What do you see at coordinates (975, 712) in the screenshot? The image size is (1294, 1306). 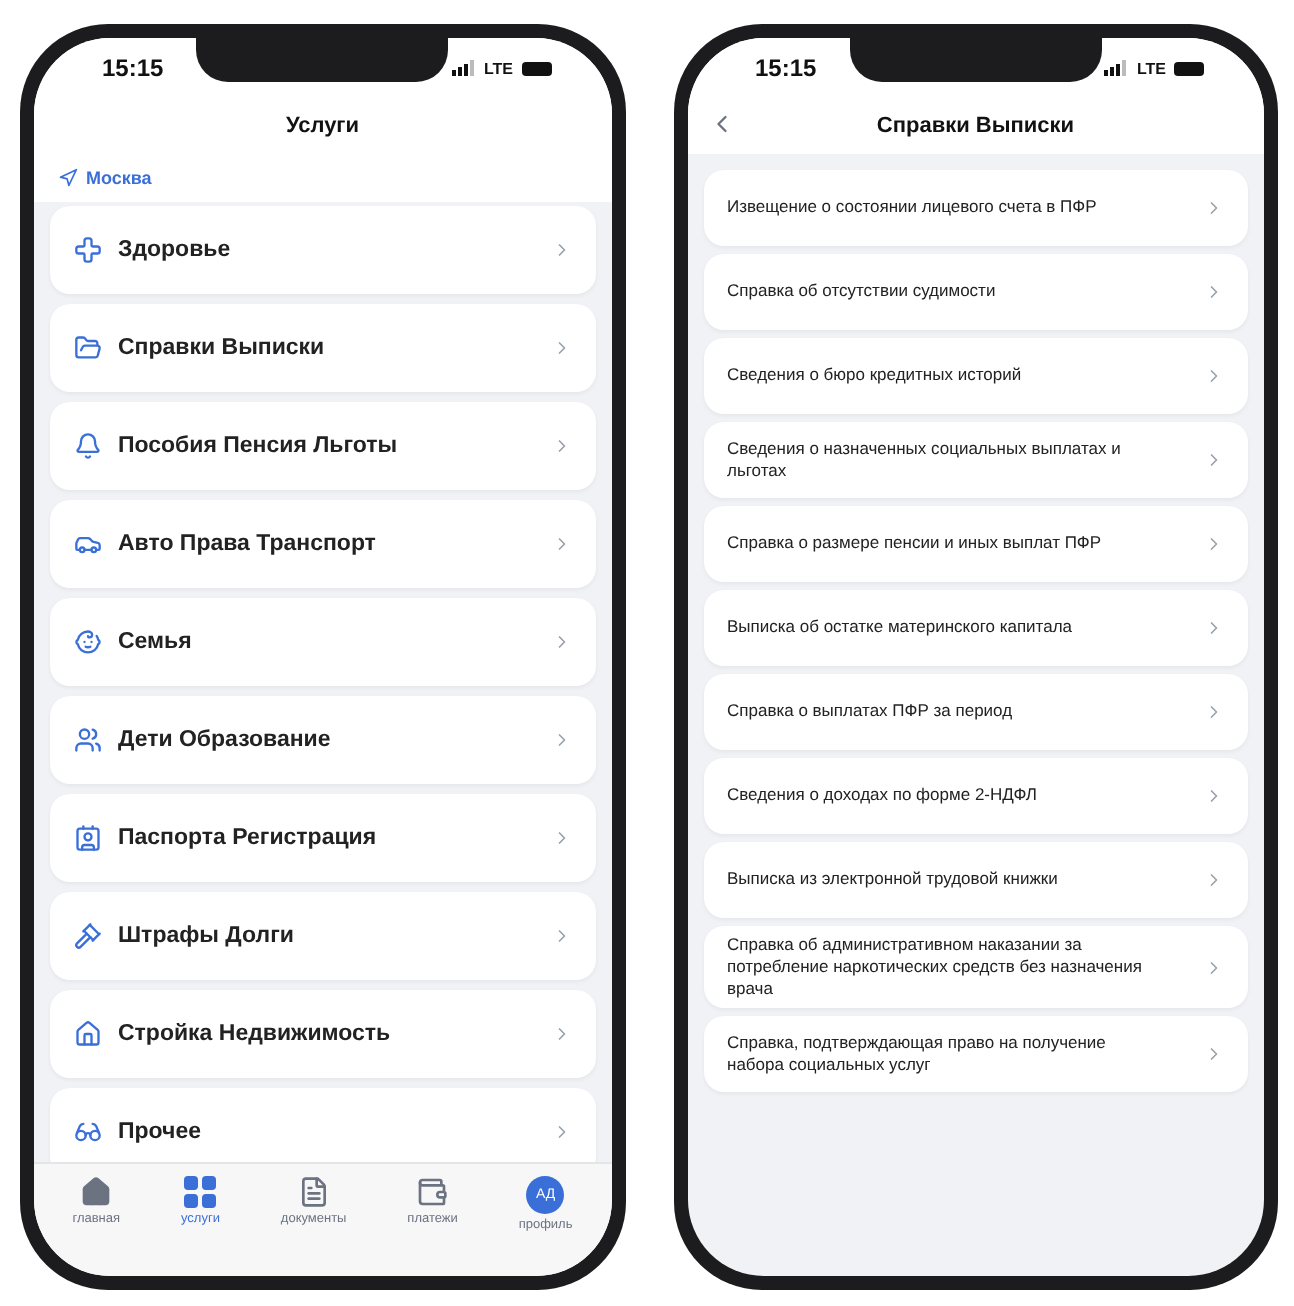 I see `document-item: Справка о выплатах ПФР за период` at bounding box center [975, 712].